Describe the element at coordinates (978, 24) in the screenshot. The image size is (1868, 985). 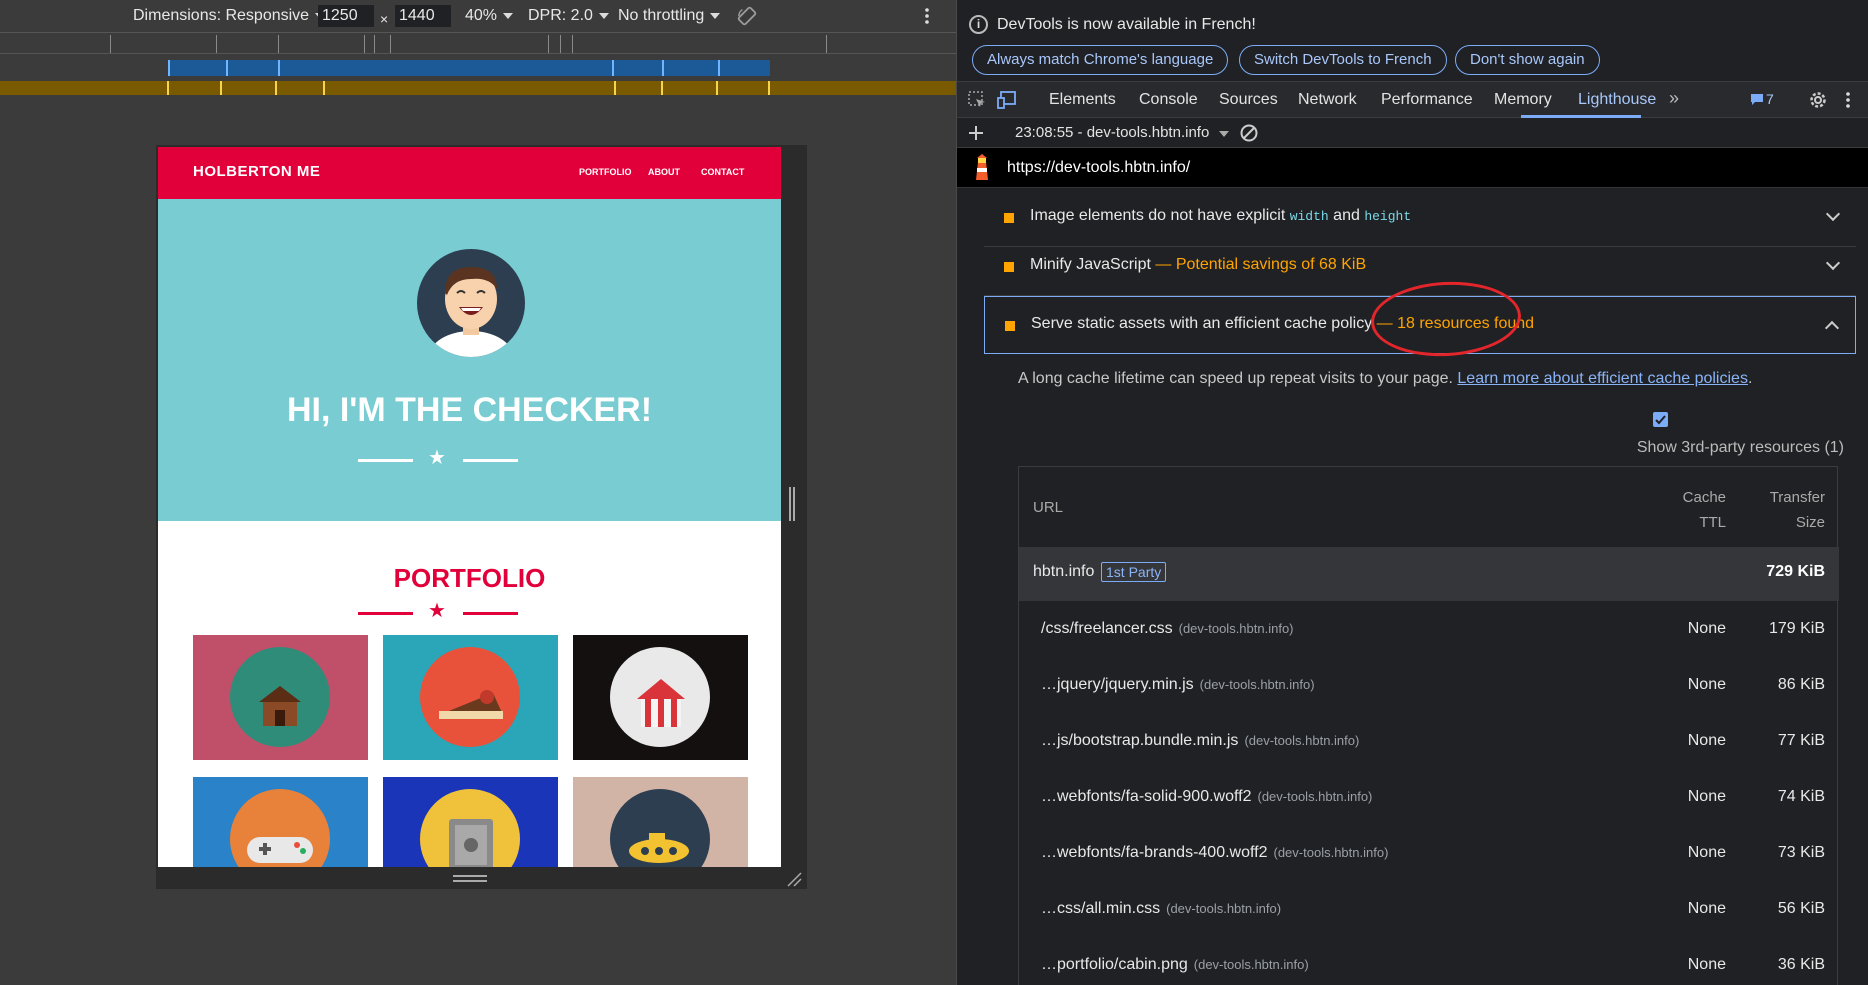
I see `info-icon: i` at that location.